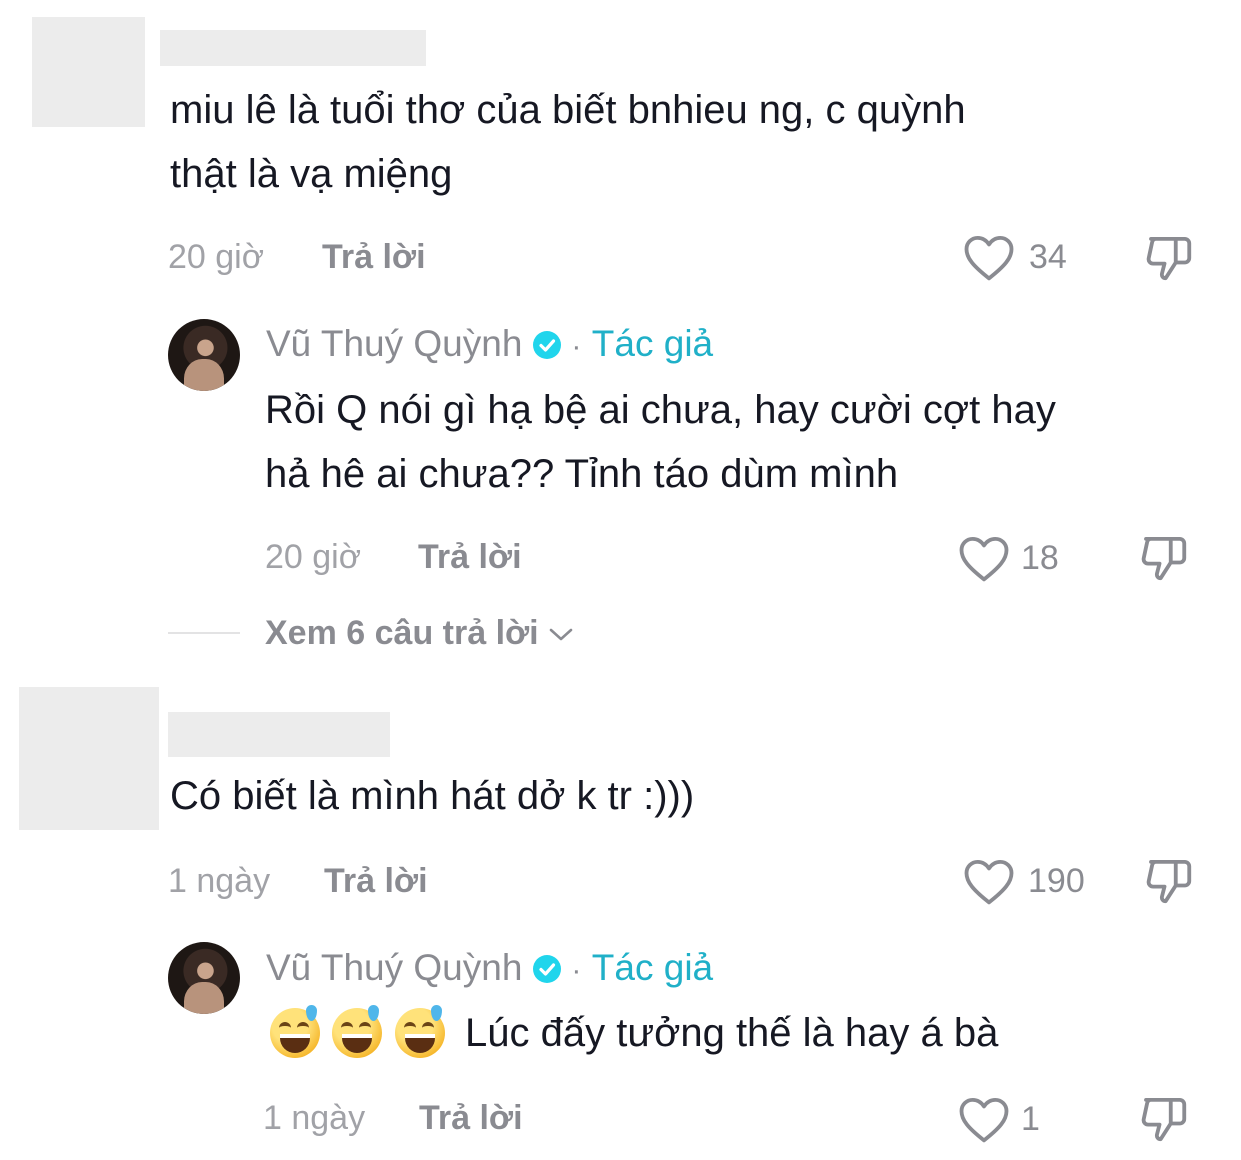 This screenshot has width=1241, height=1160. What do you see at coordinates (402, 633) in the screenshot?
I see `view-replies-label: Xem 6 câu trả lời` at bounding box center [402, 633].